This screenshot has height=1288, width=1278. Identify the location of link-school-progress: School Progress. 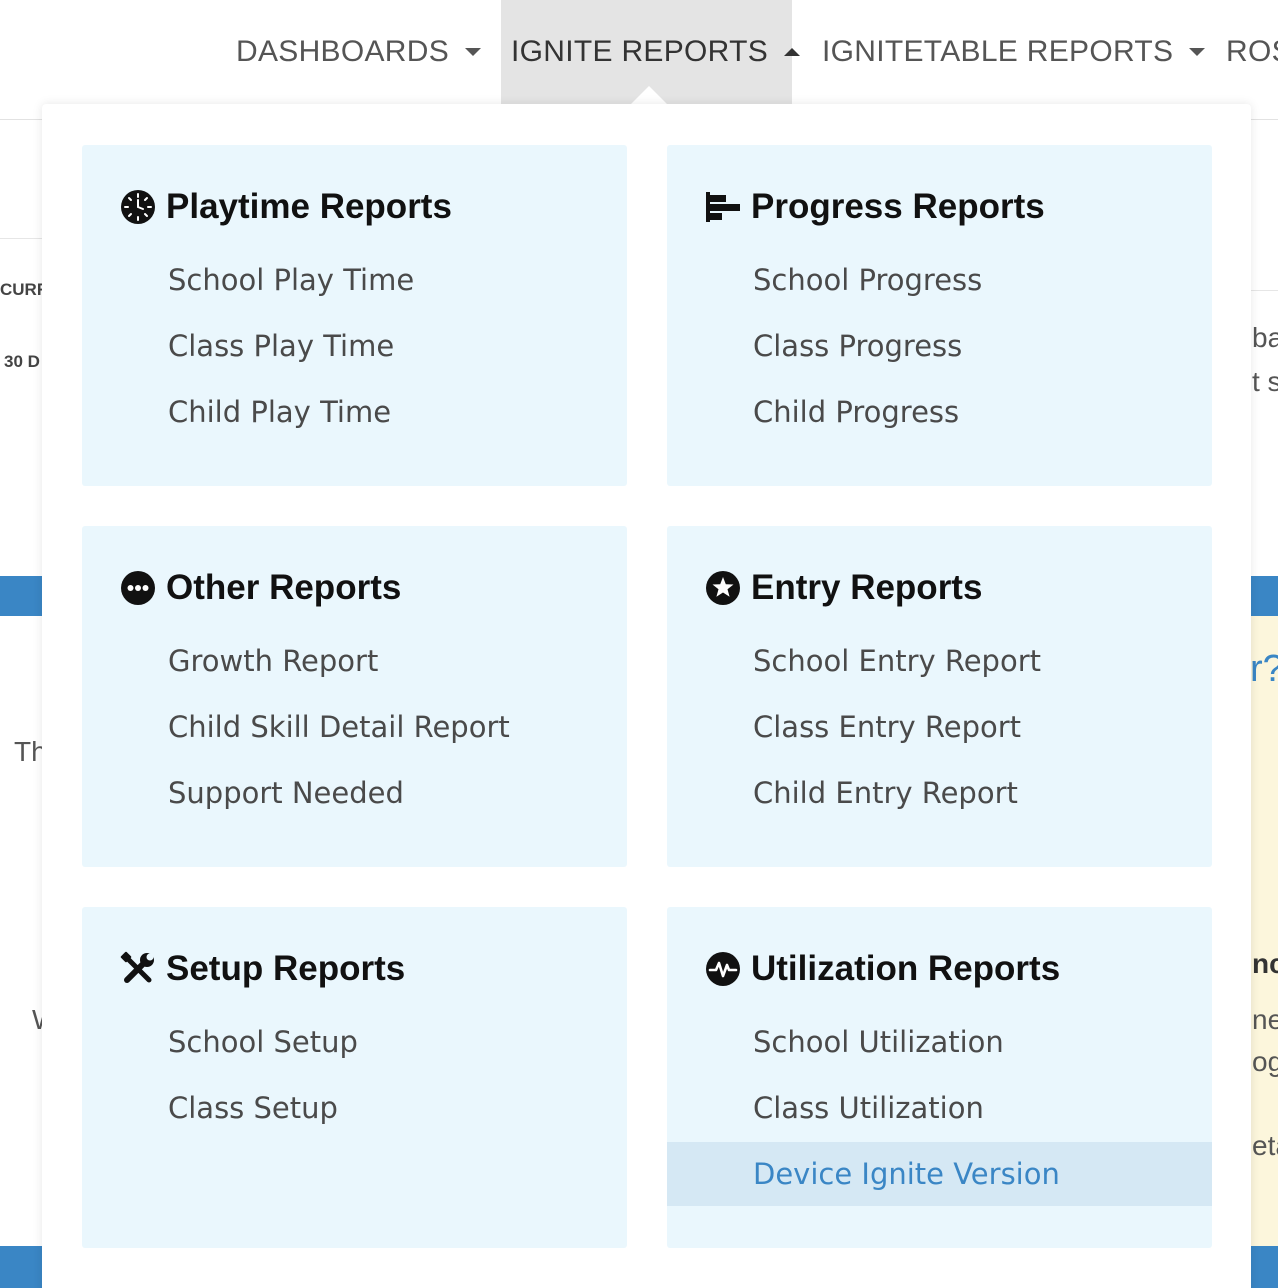
(939, 280).